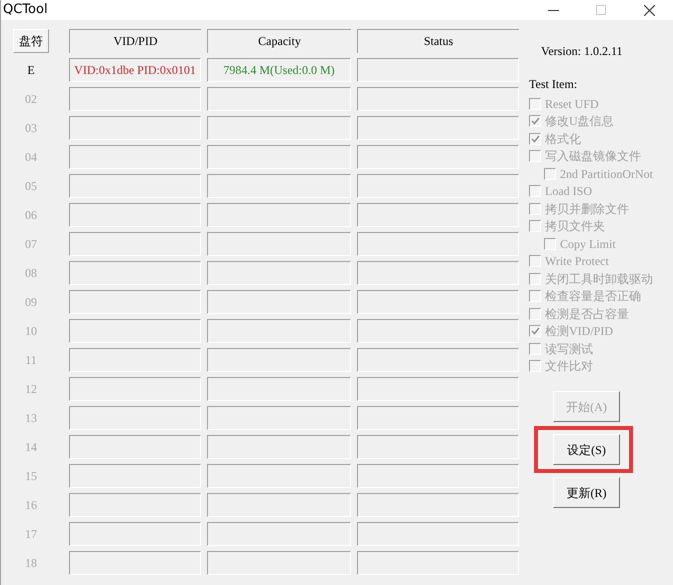 This screenshot has height=585, width=673. What do you see at coordinates (31, 447) in the screenshot?
I see `drive-label: 14` at bounding box center [31, 447].